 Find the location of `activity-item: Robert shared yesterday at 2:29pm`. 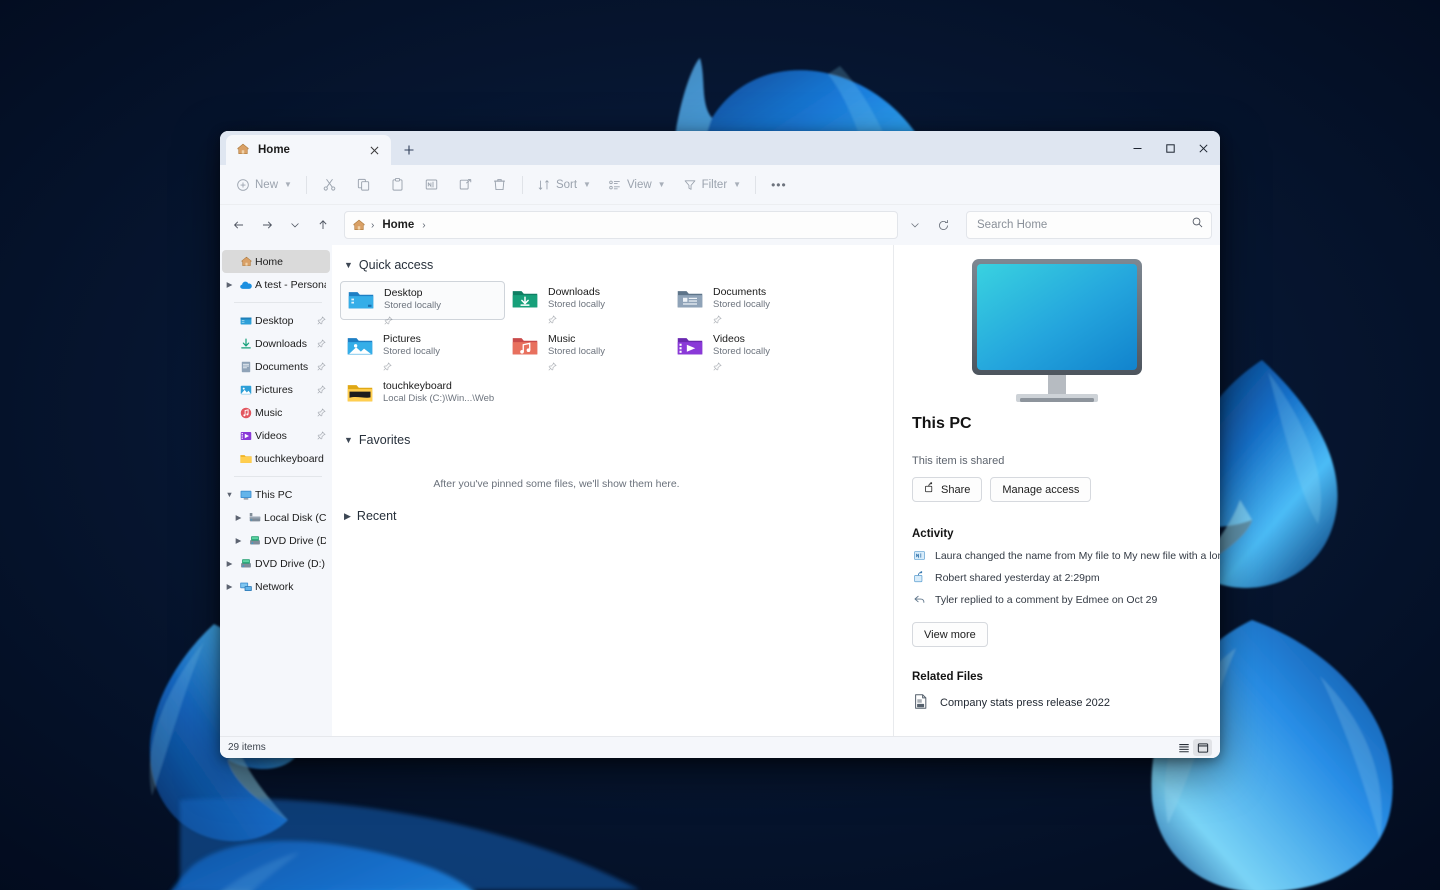

activity-item: Robert shared yesterday at 2:29pm is located at coordinates (1057, 577).